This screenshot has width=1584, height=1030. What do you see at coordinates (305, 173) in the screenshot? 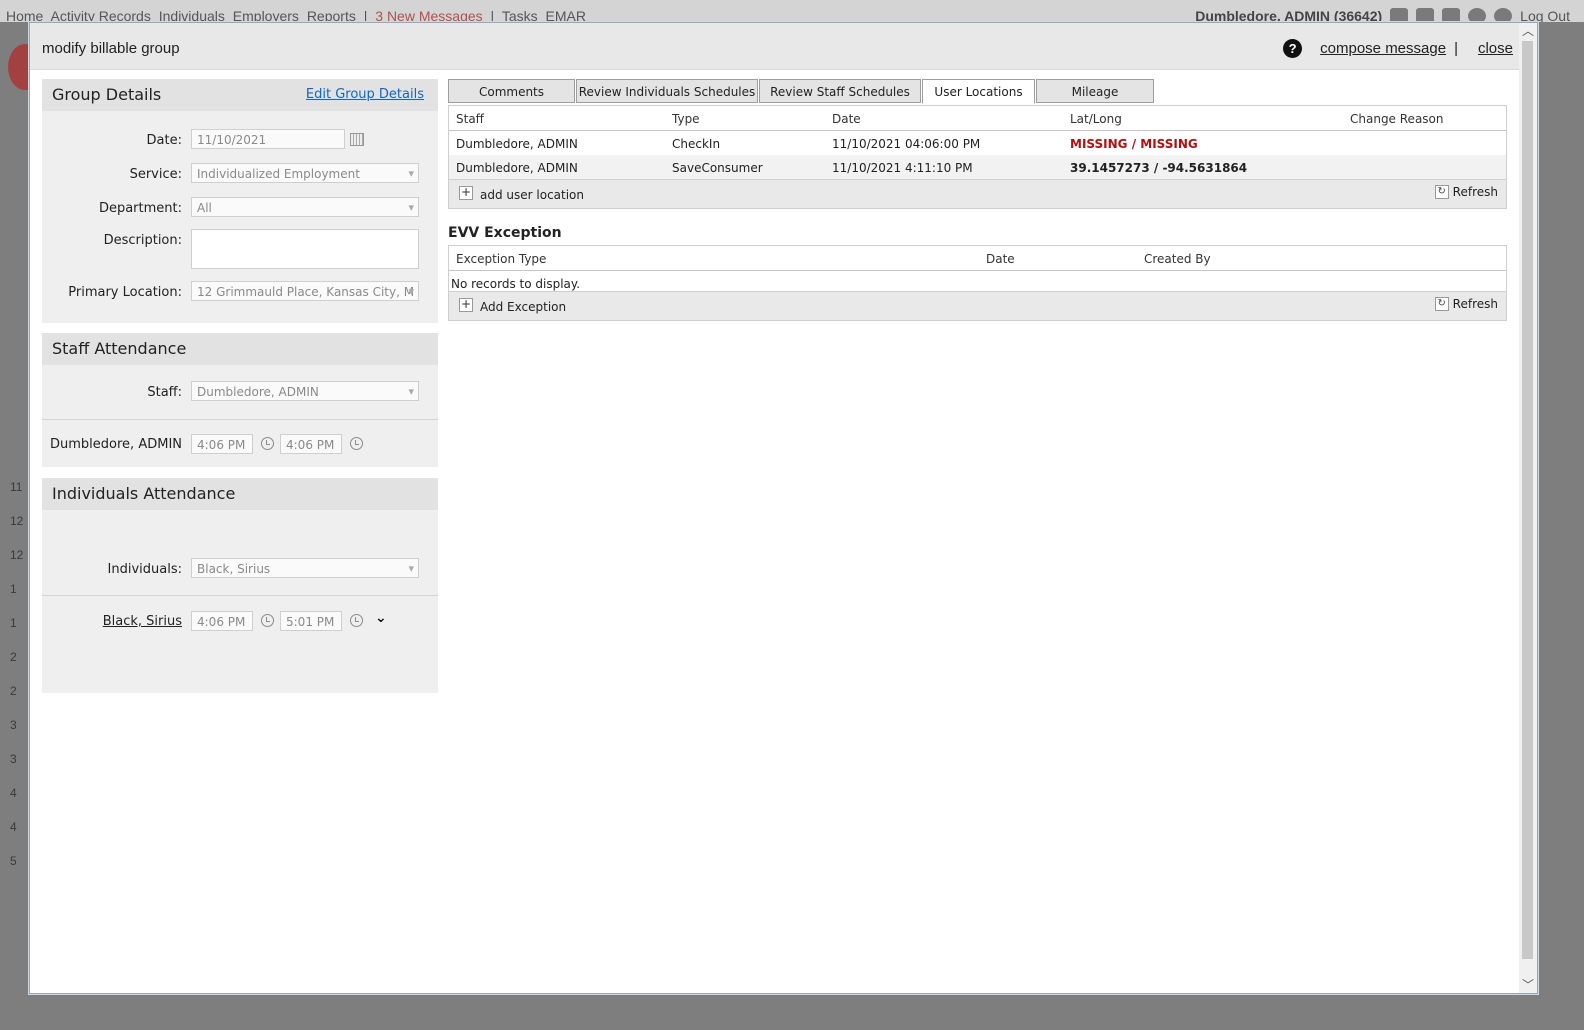
I see `service-select: Individualized Employment` at bounding box center [305, 173].